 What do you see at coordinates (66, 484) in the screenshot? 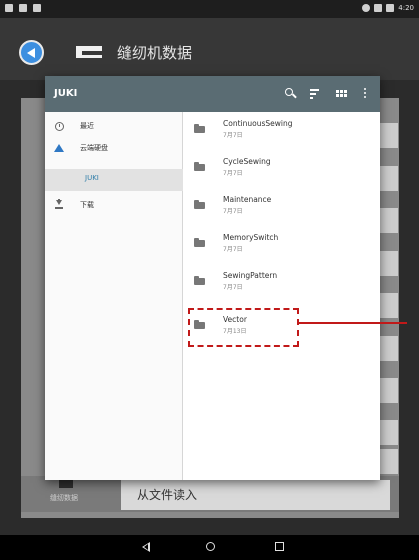
I see `sewing-data-icon` at bounding box center [66, 484].